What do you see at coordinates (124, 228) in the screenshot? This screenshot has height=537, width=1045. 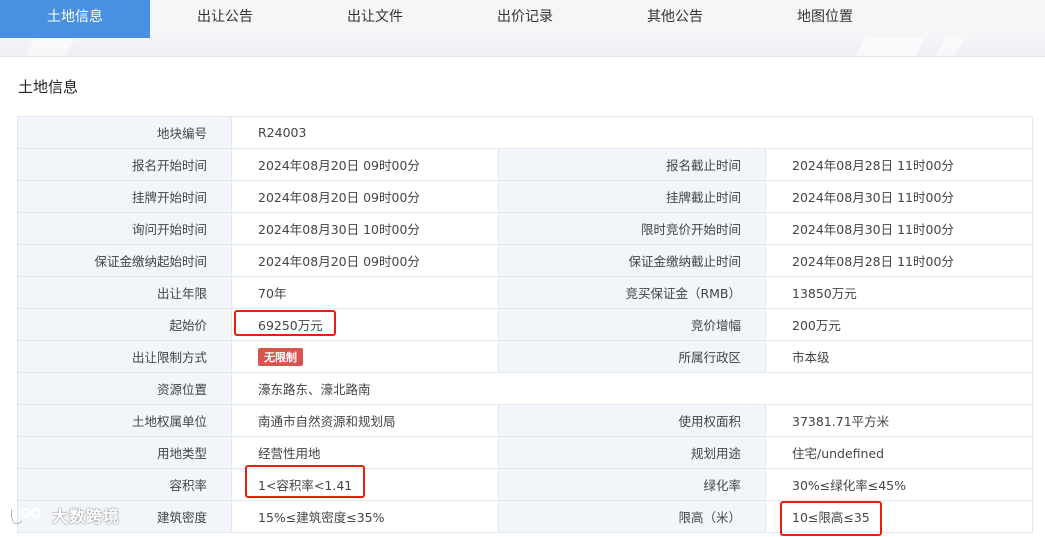 I see `label-inquiry-start: 询问开始时间` at bounding box center [124, 228].